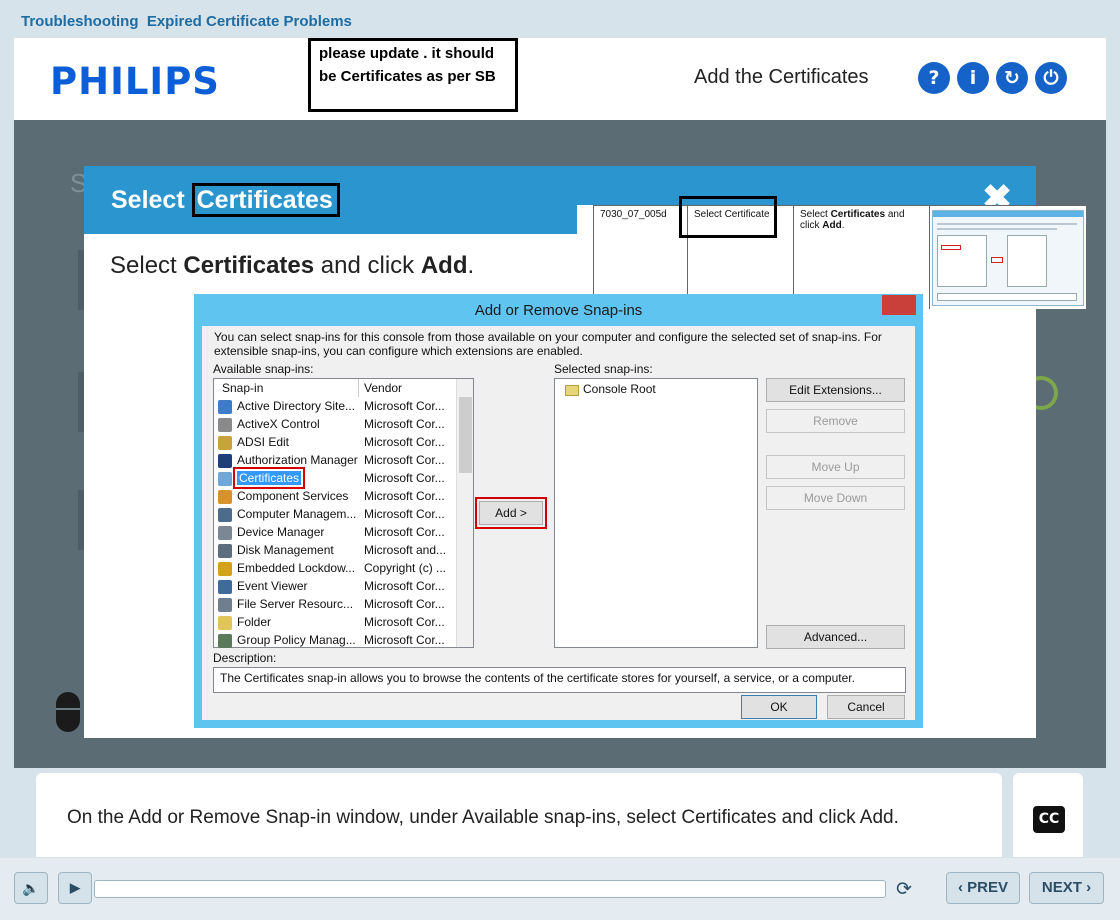 The width and height of the screenshot is (1120, 920). Describe the element at coordinates (1012, 78) in the screenshot. I see `replay-slide-button: ↻` at that location.